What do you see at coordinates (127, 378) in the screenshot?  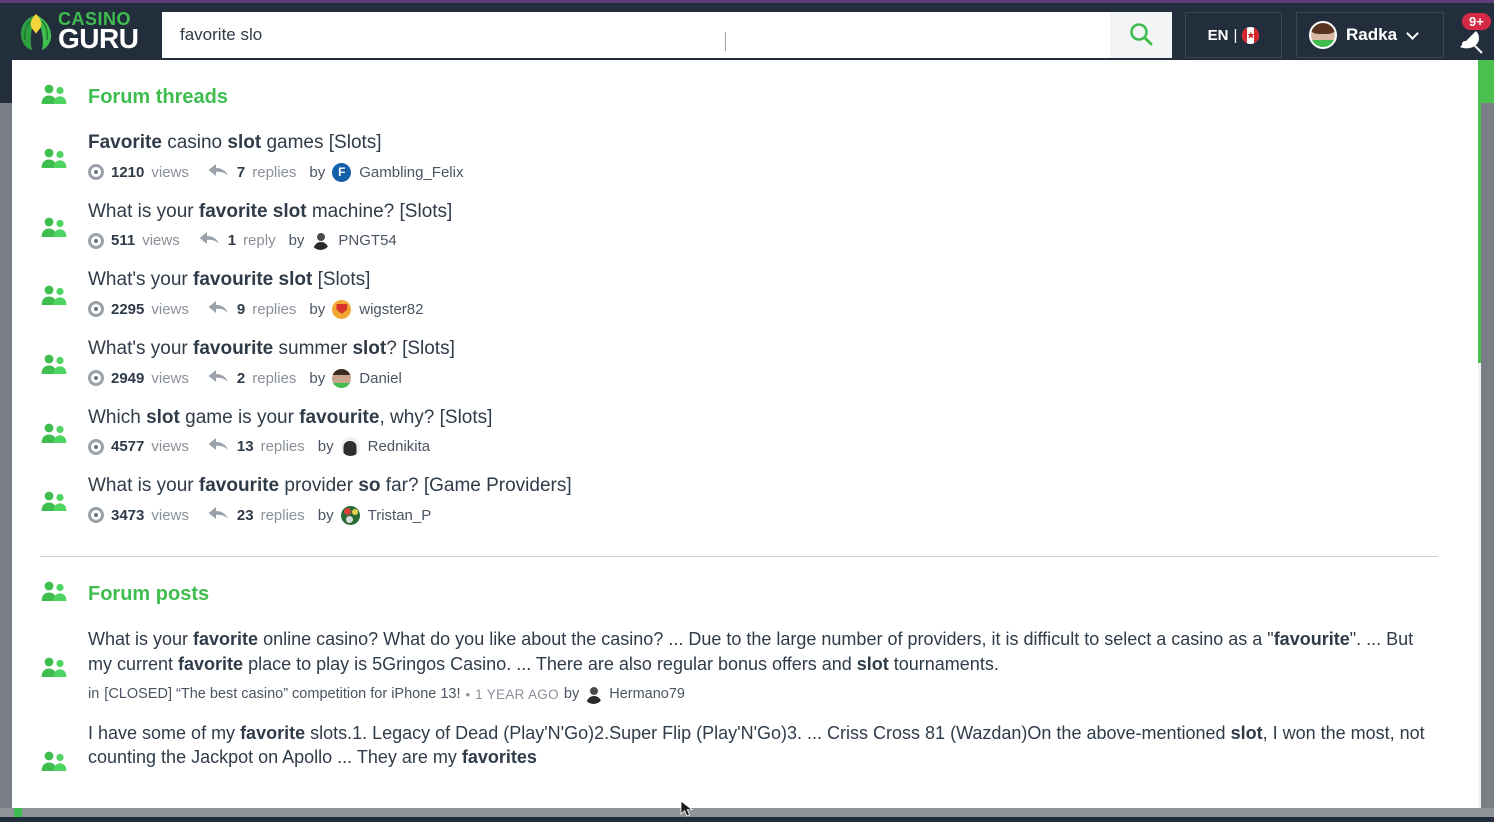 I see `views-count: 2949` at bounding box center [127, 378].